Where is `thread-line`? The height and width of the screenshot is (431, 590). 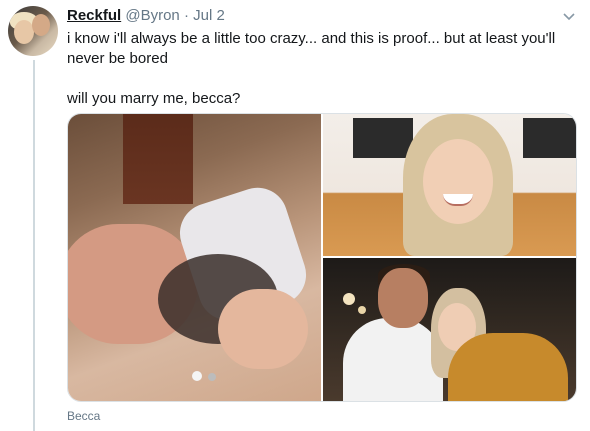 thread-line is located at coordinates (34, 245).